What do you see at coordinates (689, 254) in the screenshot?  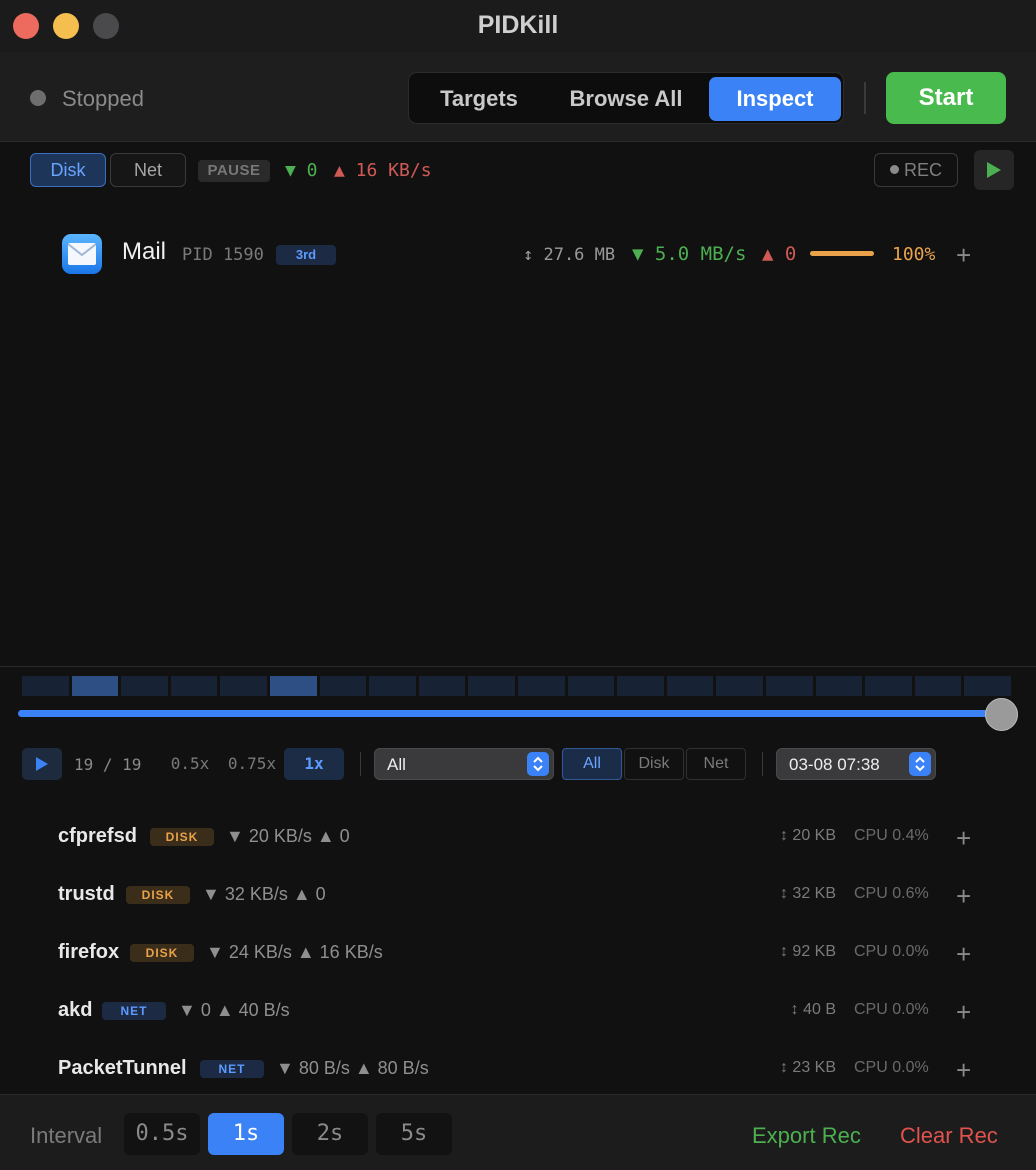 I see `process-down-rate: ▼ 5.0 MB/s` at bounding box center [689, 254].